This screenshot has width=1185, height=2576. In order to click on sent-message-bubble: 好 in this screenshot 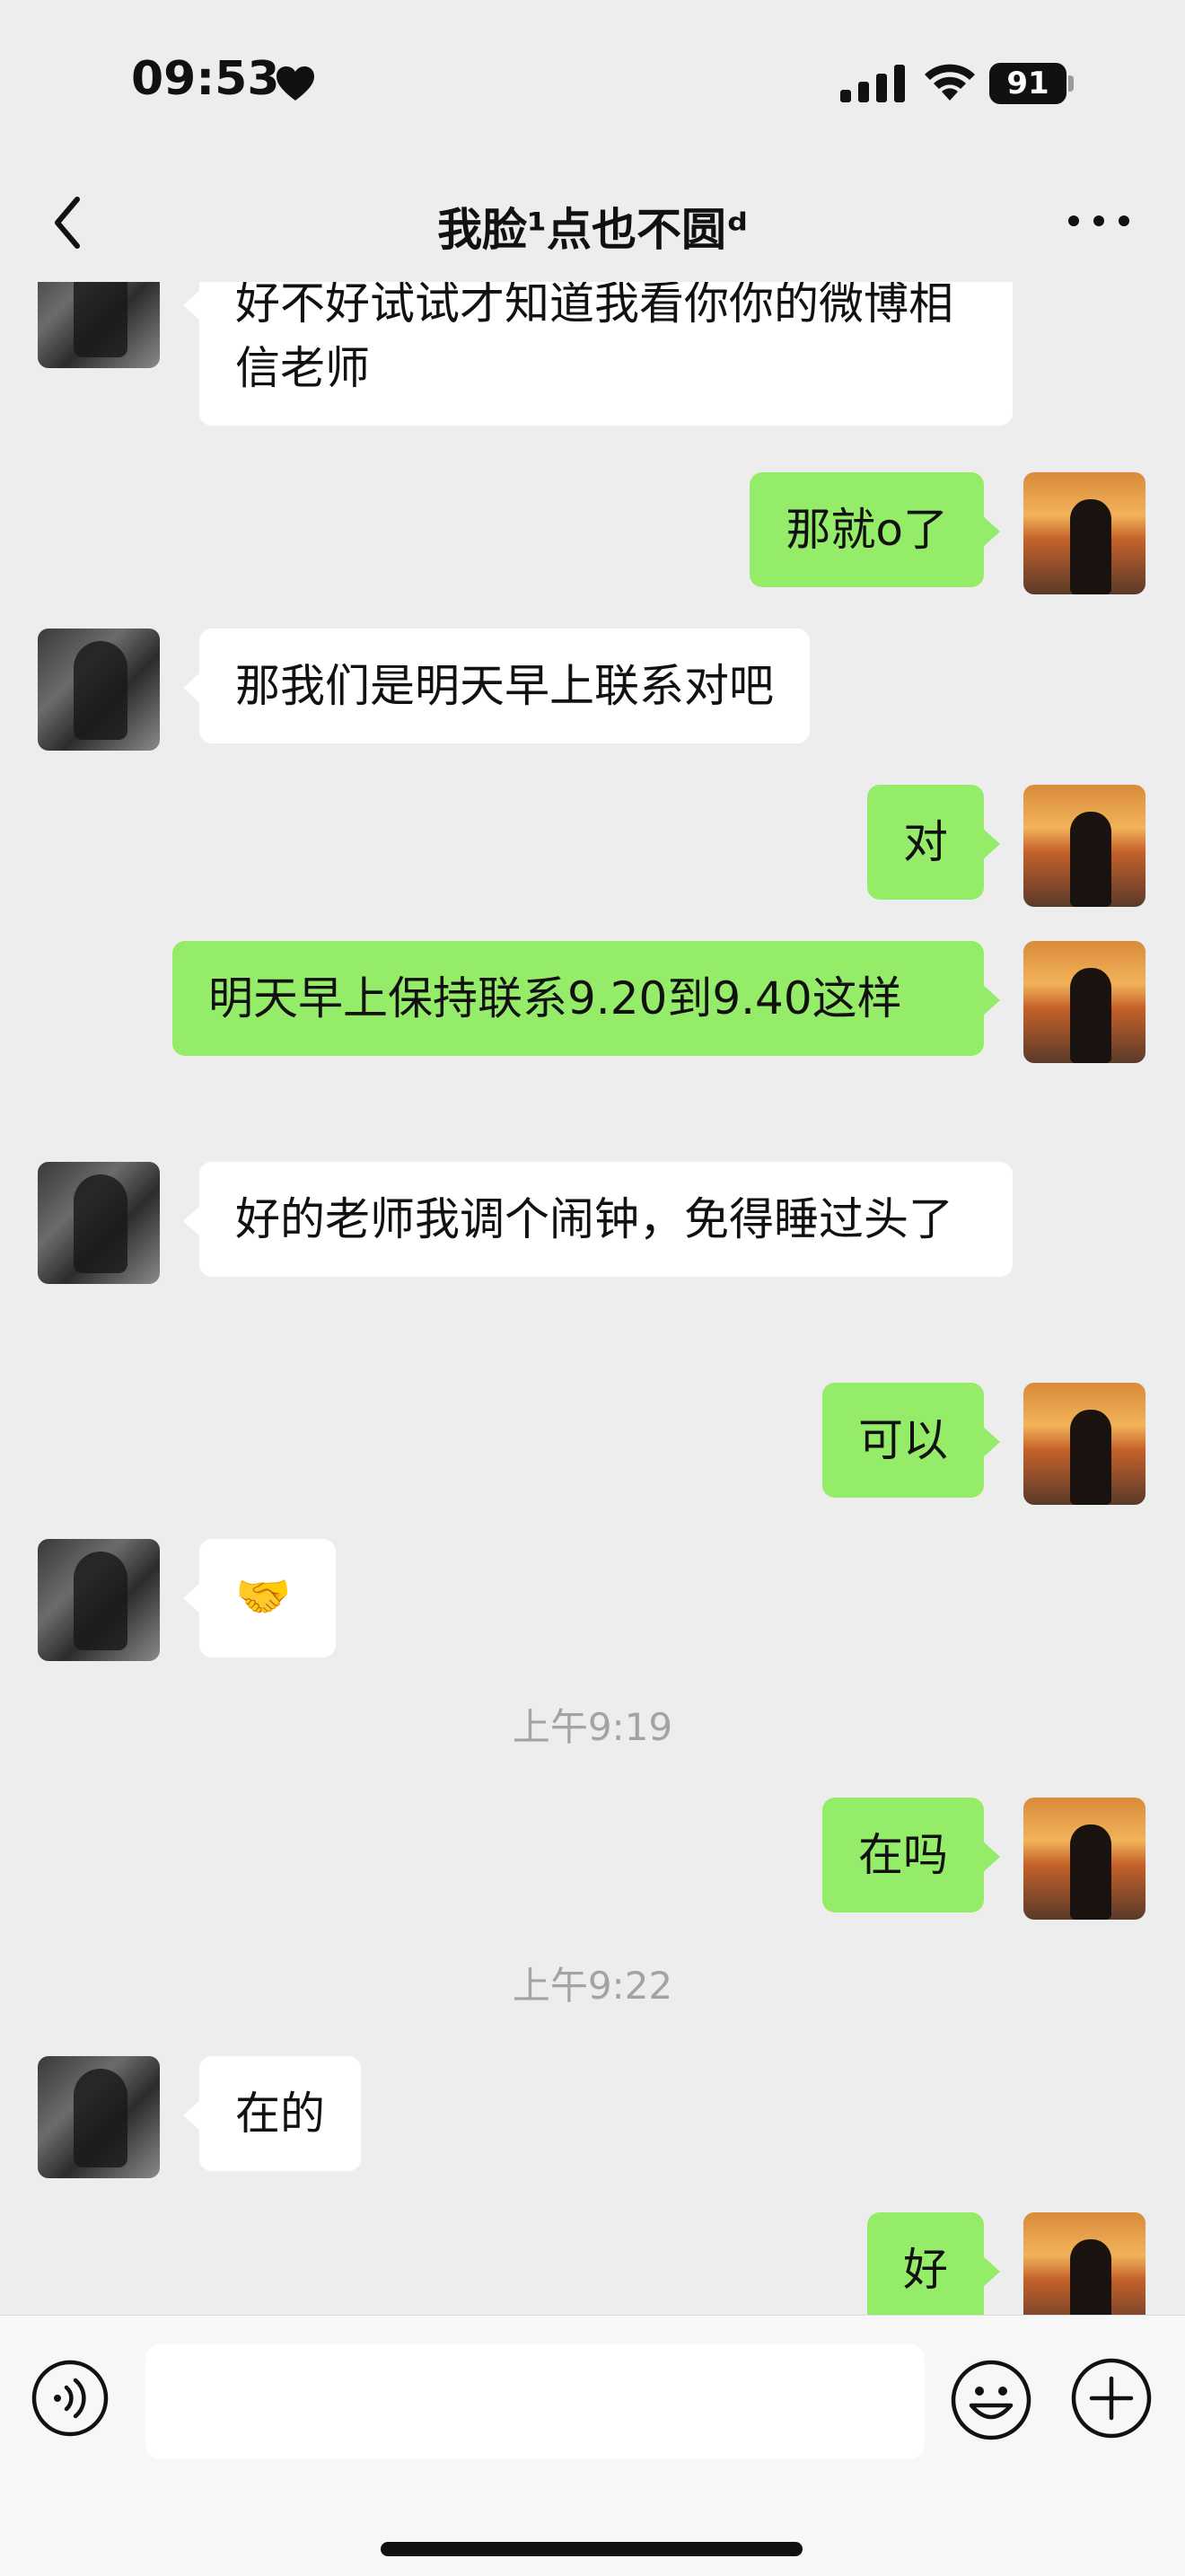, I will do `click(933, 2263)`.